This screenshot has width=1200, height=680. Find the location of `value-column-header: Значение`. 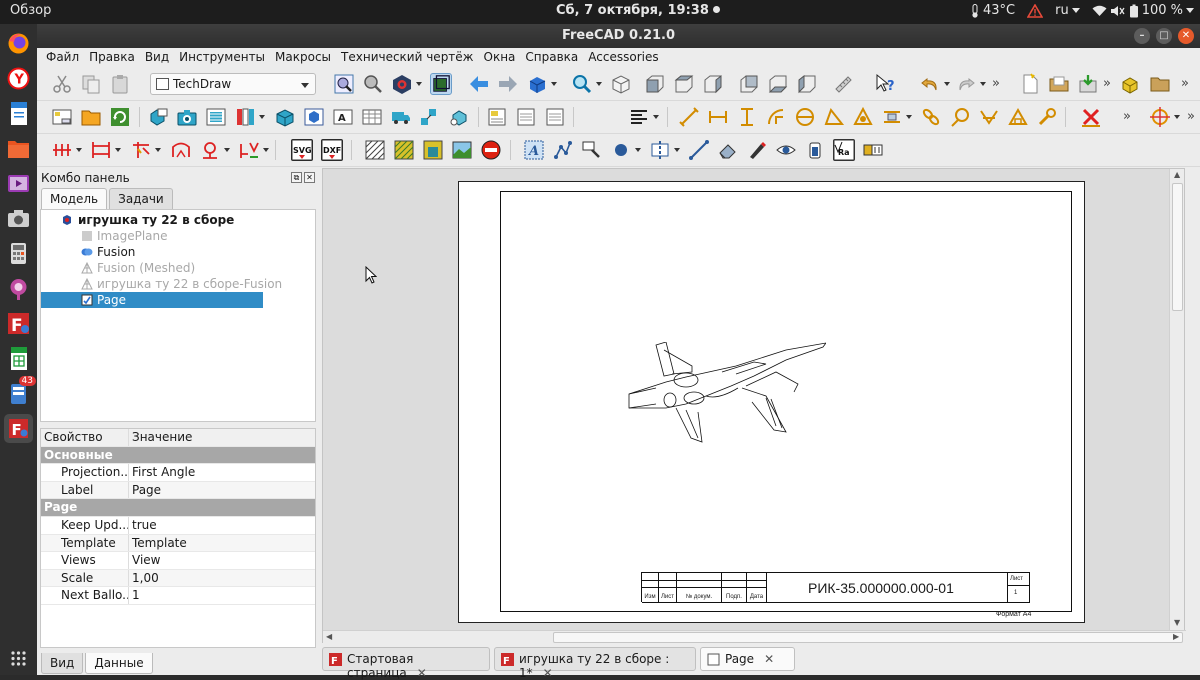

value-column-header: Значение is located at coordinates (160, 437).